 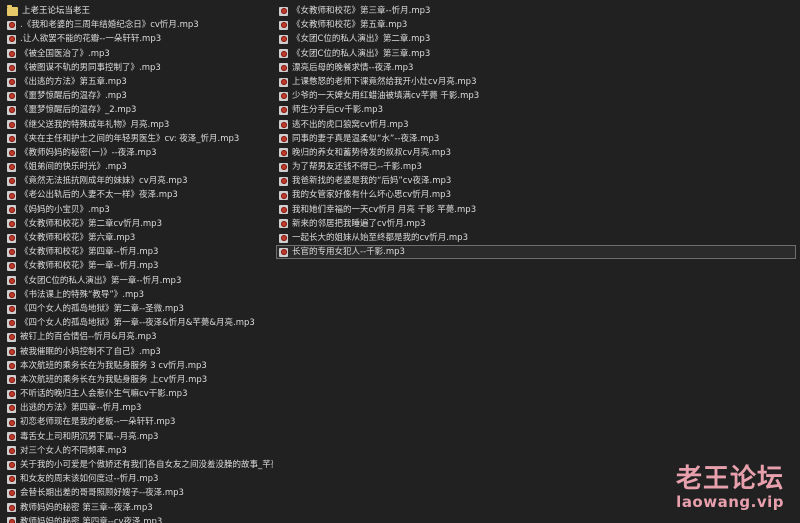 What do you see at coordinates (140, 68) in the screenshot?
I see `file-list-item: 《被图谋不轨的男同事控制了》.mp3` at bounding box center [140, 68].